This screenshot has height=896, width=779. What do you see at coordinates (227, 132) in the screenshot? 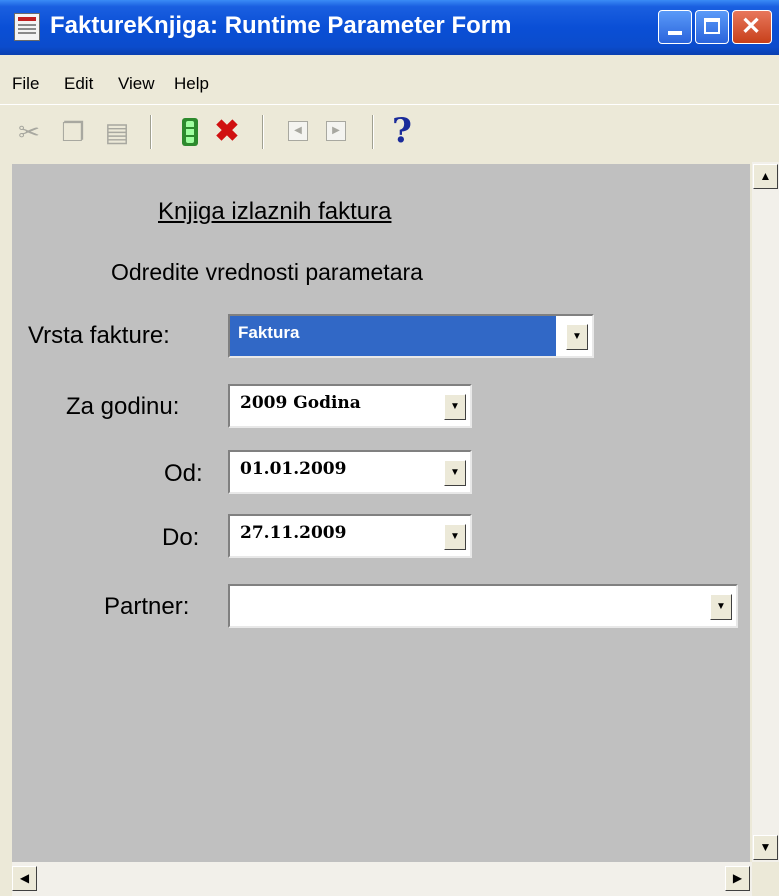
I see `red-x-icon: ✖` at bounding box center [227, 132].